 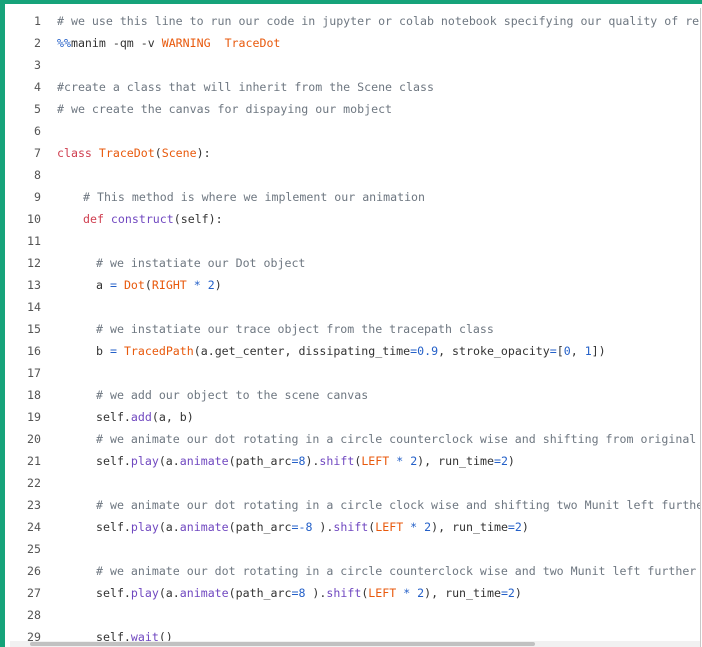 I want to click on line-source: self.wait(), so click(x=134, y=633).